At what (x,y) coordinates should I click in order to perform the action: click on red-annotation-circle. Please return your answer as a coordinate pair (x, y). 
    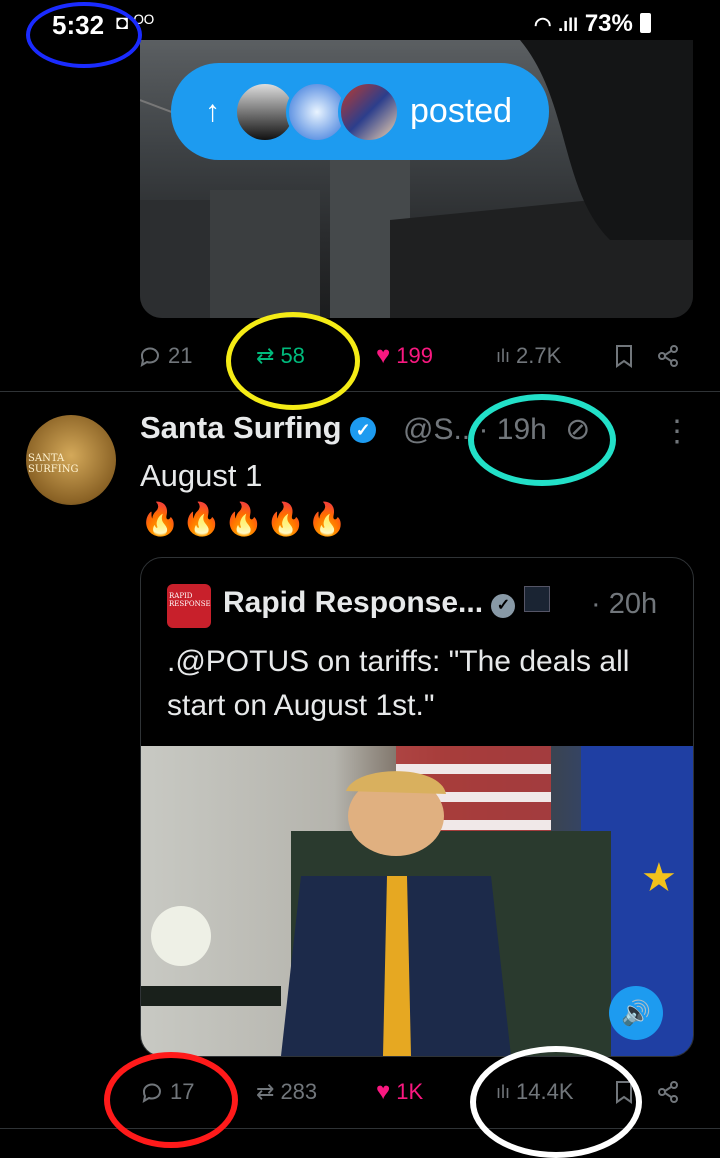
    Looking at the image, I should click on (171, 1100).